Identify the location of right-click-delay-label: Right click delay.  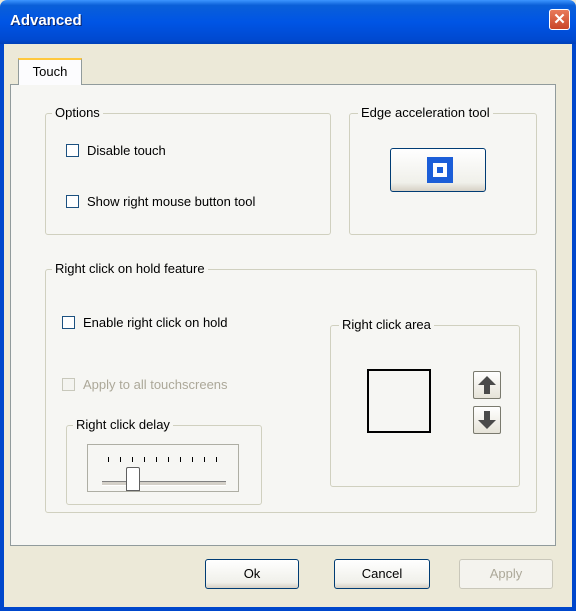
(123, 424).